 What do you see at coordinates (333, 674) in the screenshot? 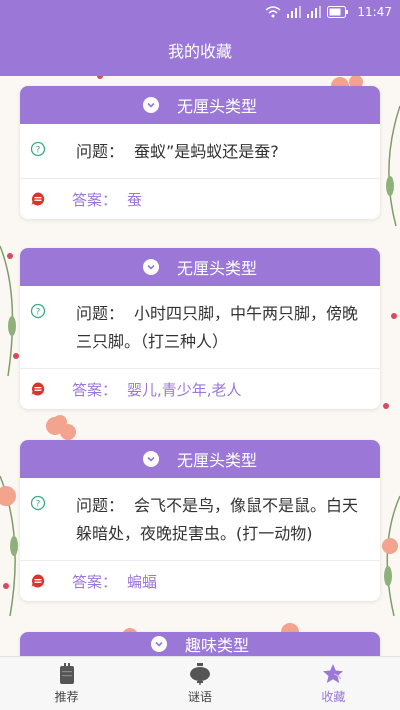
I see `star-icon` at bounding box center [333, 674].